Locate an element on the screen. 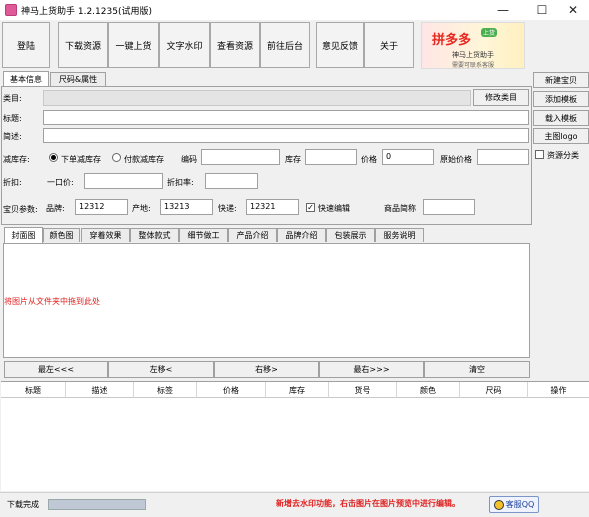 The height and width of the screenshot is (517, 589). title-bar: 神马上货助手 1.2.1235(试用版) — ☐ ✕ is located at coordinates (294, 10).